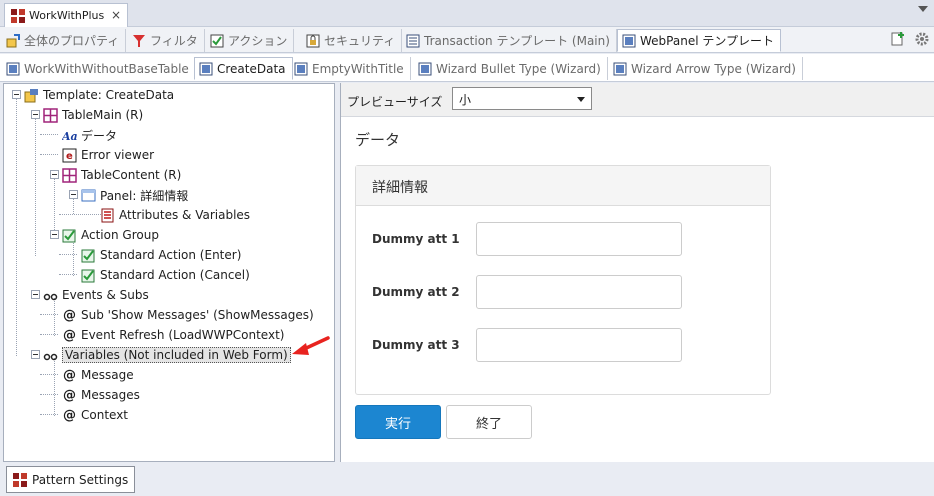 The image size is (934, 496). What do you see at coordinates (563, 186) in the screenshot?
I see `panel-title: 詳細情報` at bounding box center [563, 186].